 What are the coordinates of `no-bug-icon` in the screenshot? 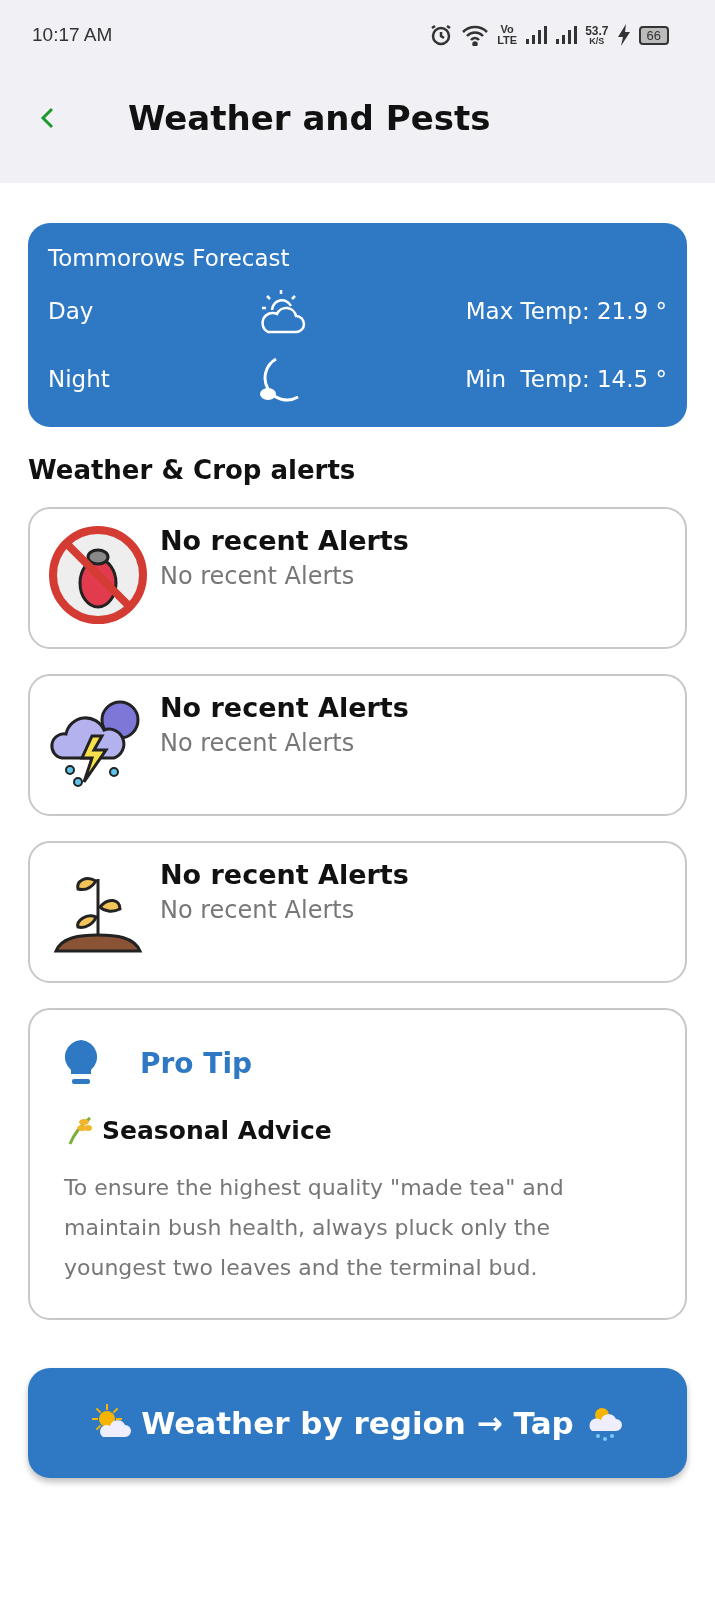 It's located at (98, 575).